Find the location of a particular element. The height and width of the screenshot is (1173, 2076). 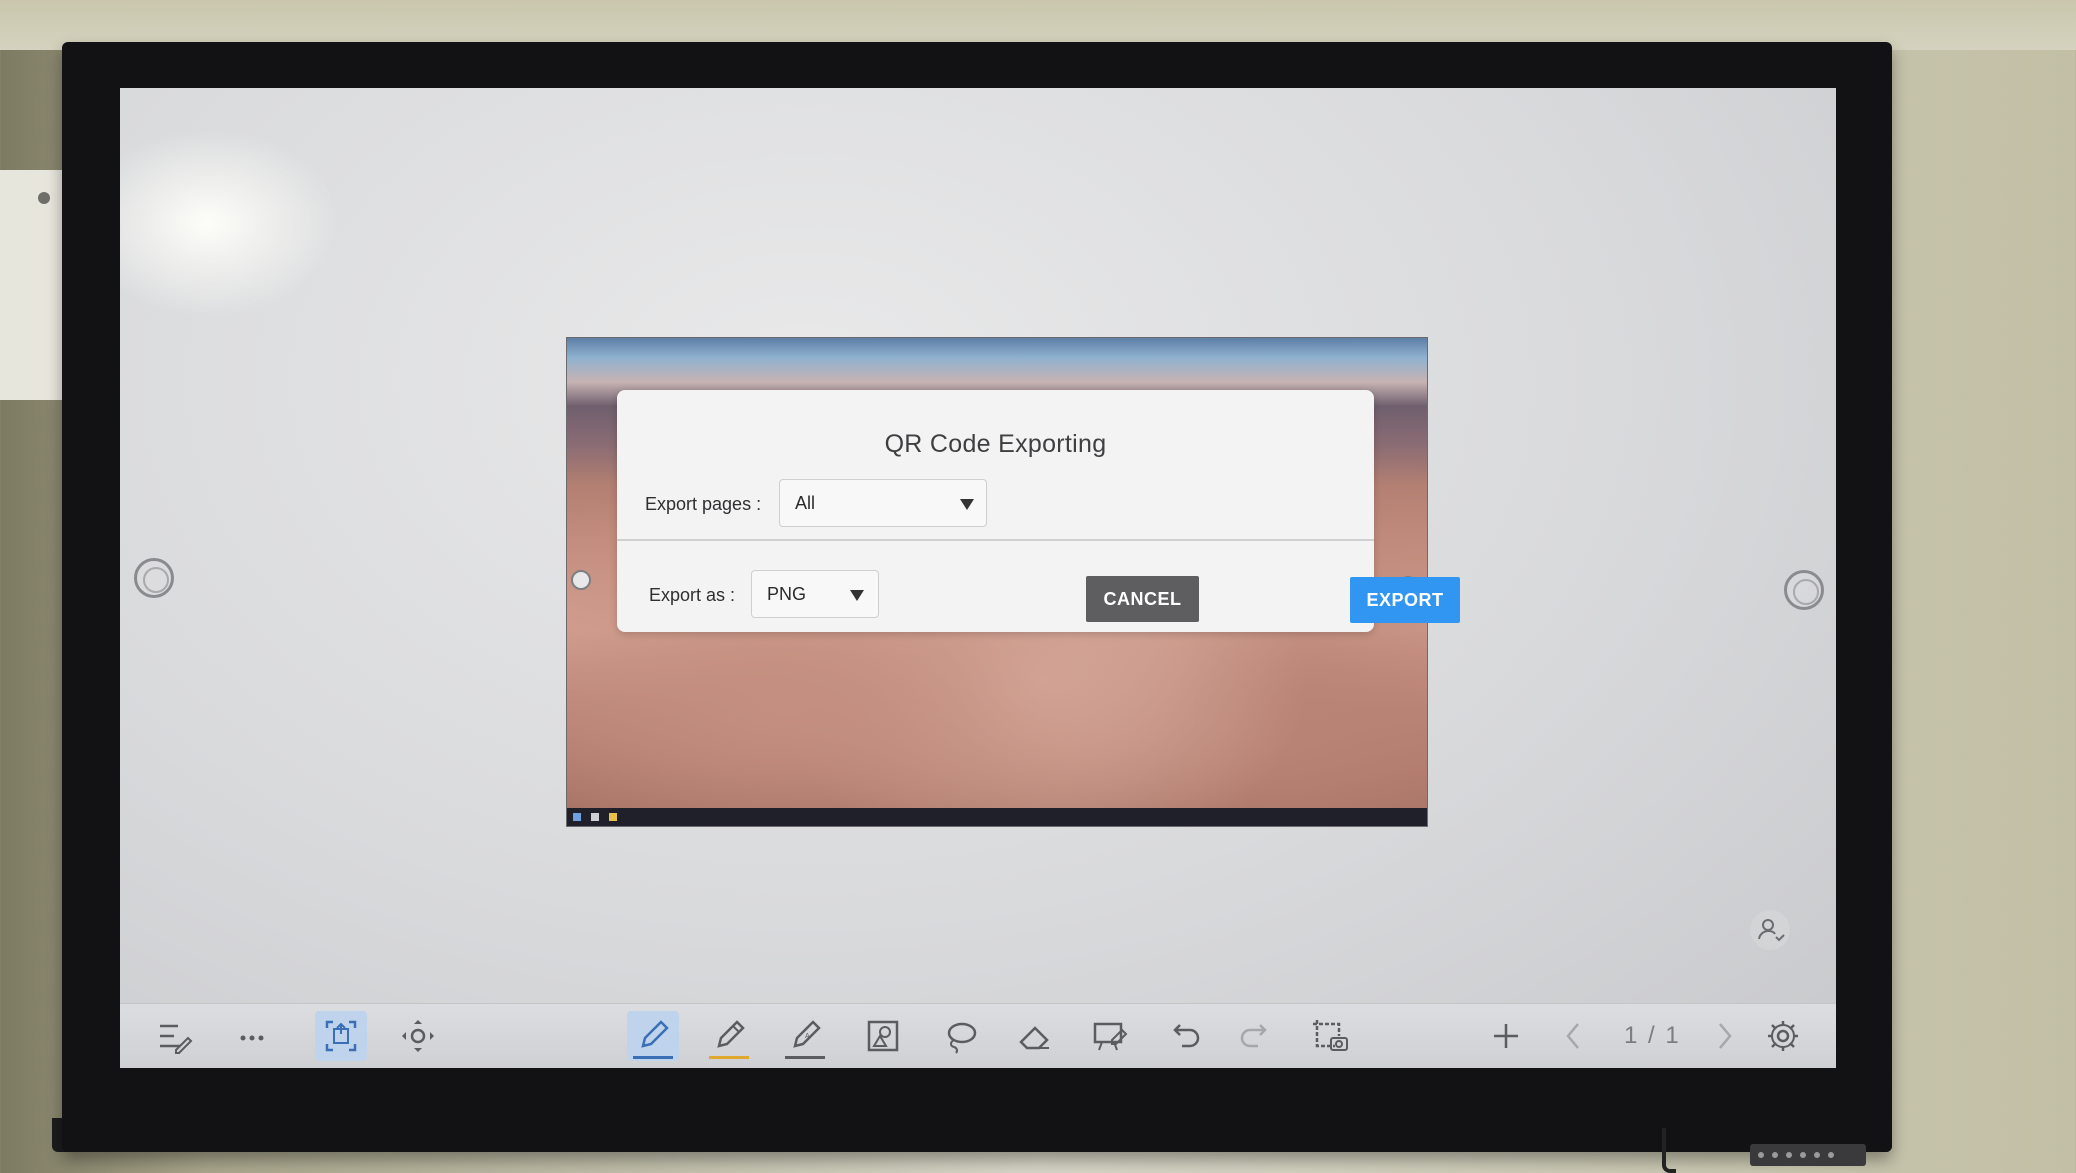

lasso-tool is located at coordinates (960, 1036).